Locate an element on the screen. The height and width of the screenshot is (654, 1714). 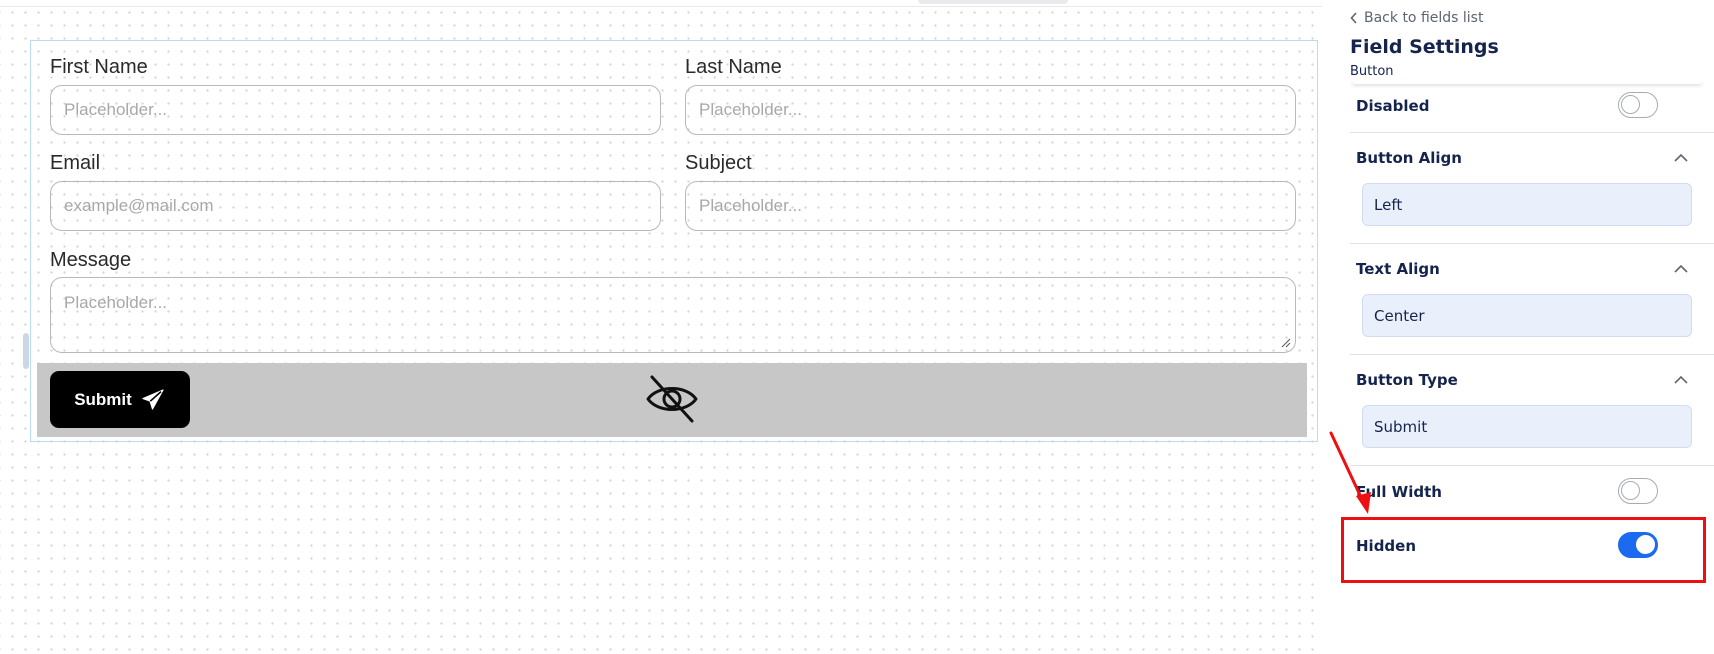
subject-label: Subject is located at coordinates (718, 163).